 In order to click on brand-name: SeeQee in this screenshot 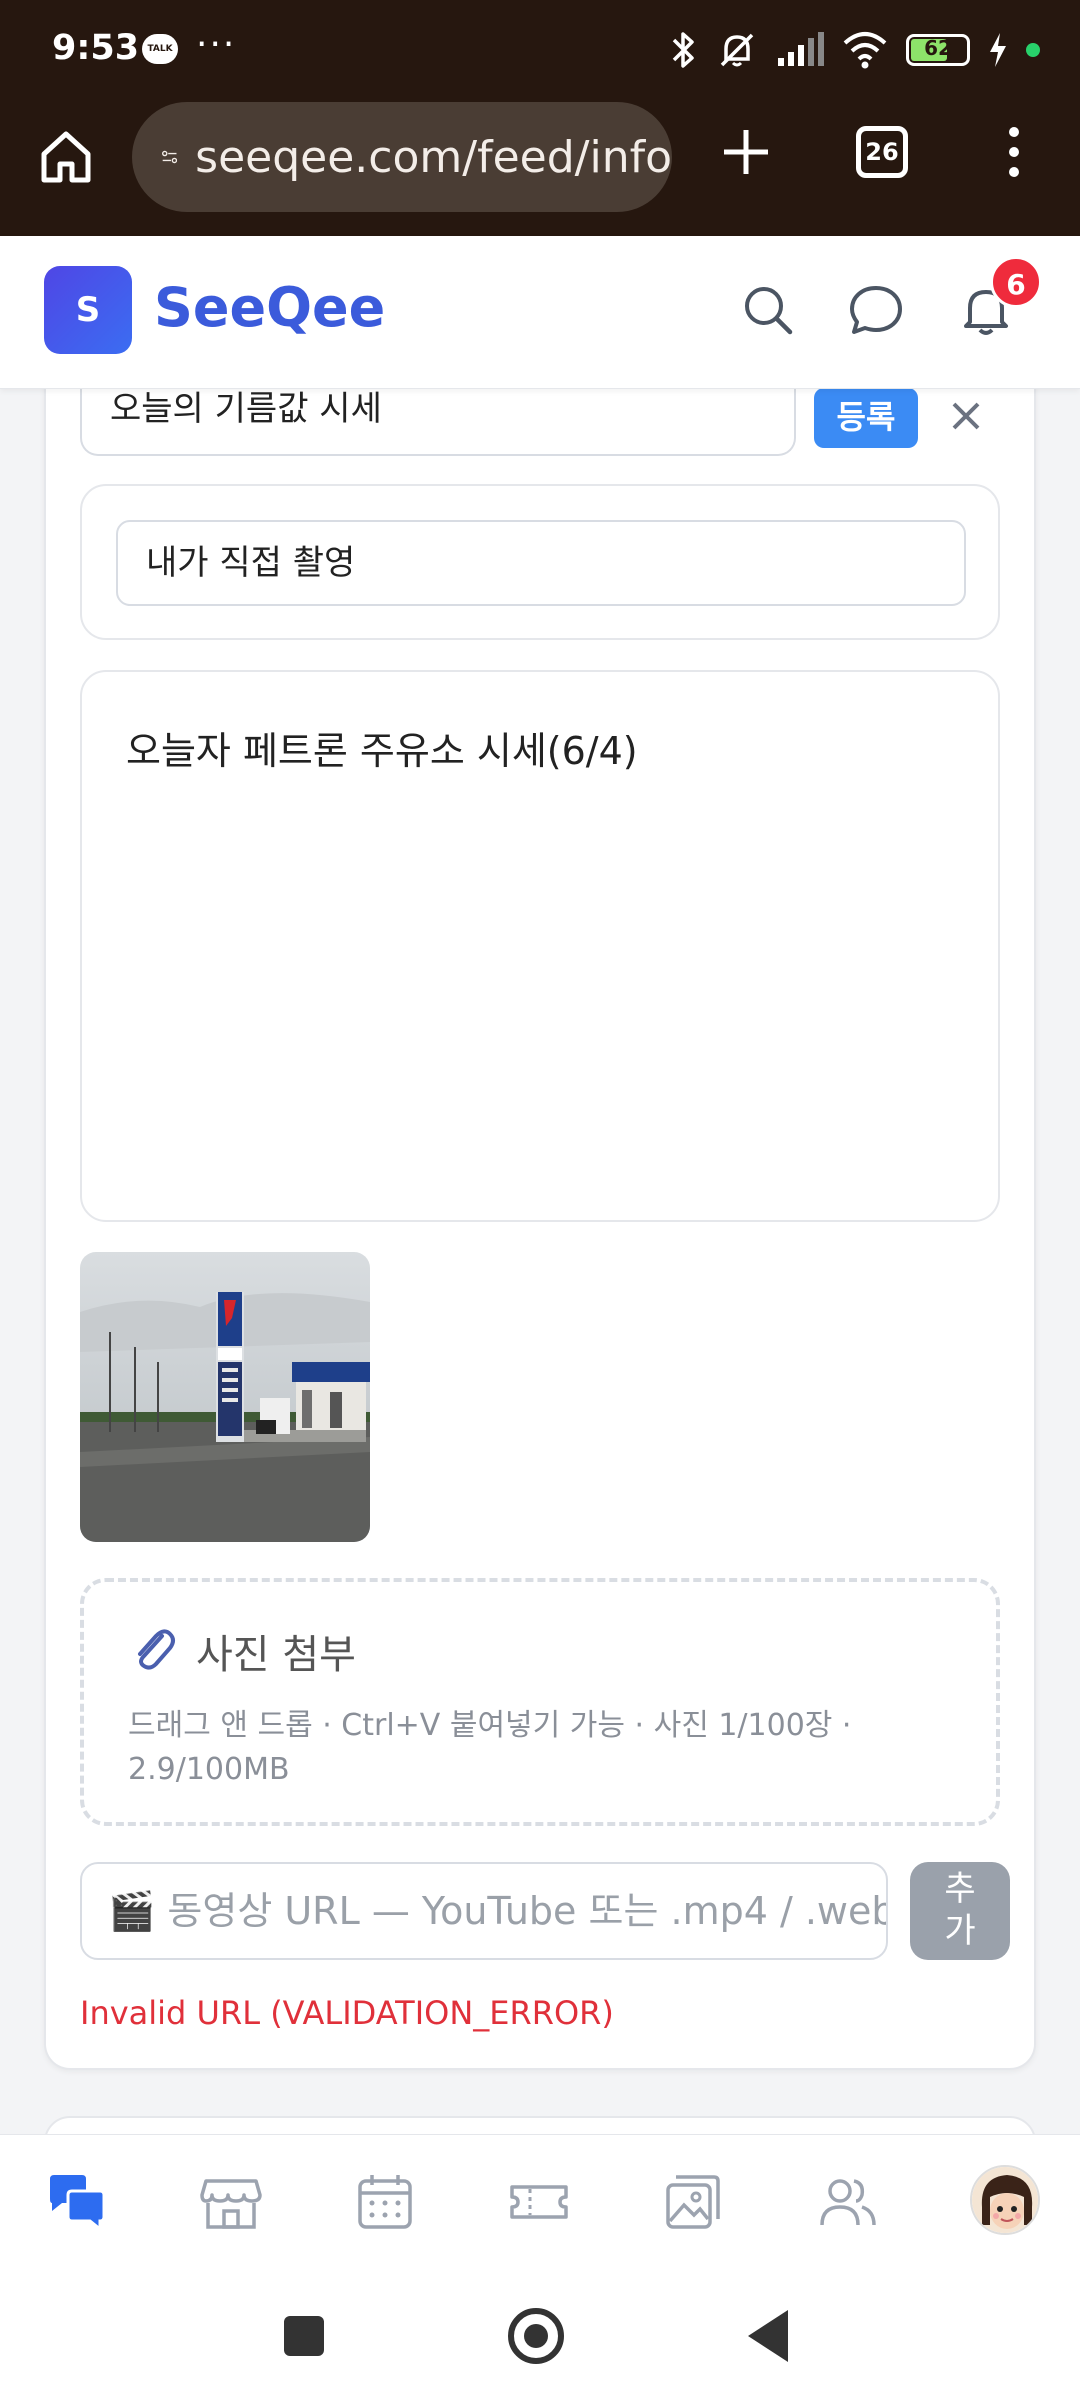, I will do `click(269, 307)`.